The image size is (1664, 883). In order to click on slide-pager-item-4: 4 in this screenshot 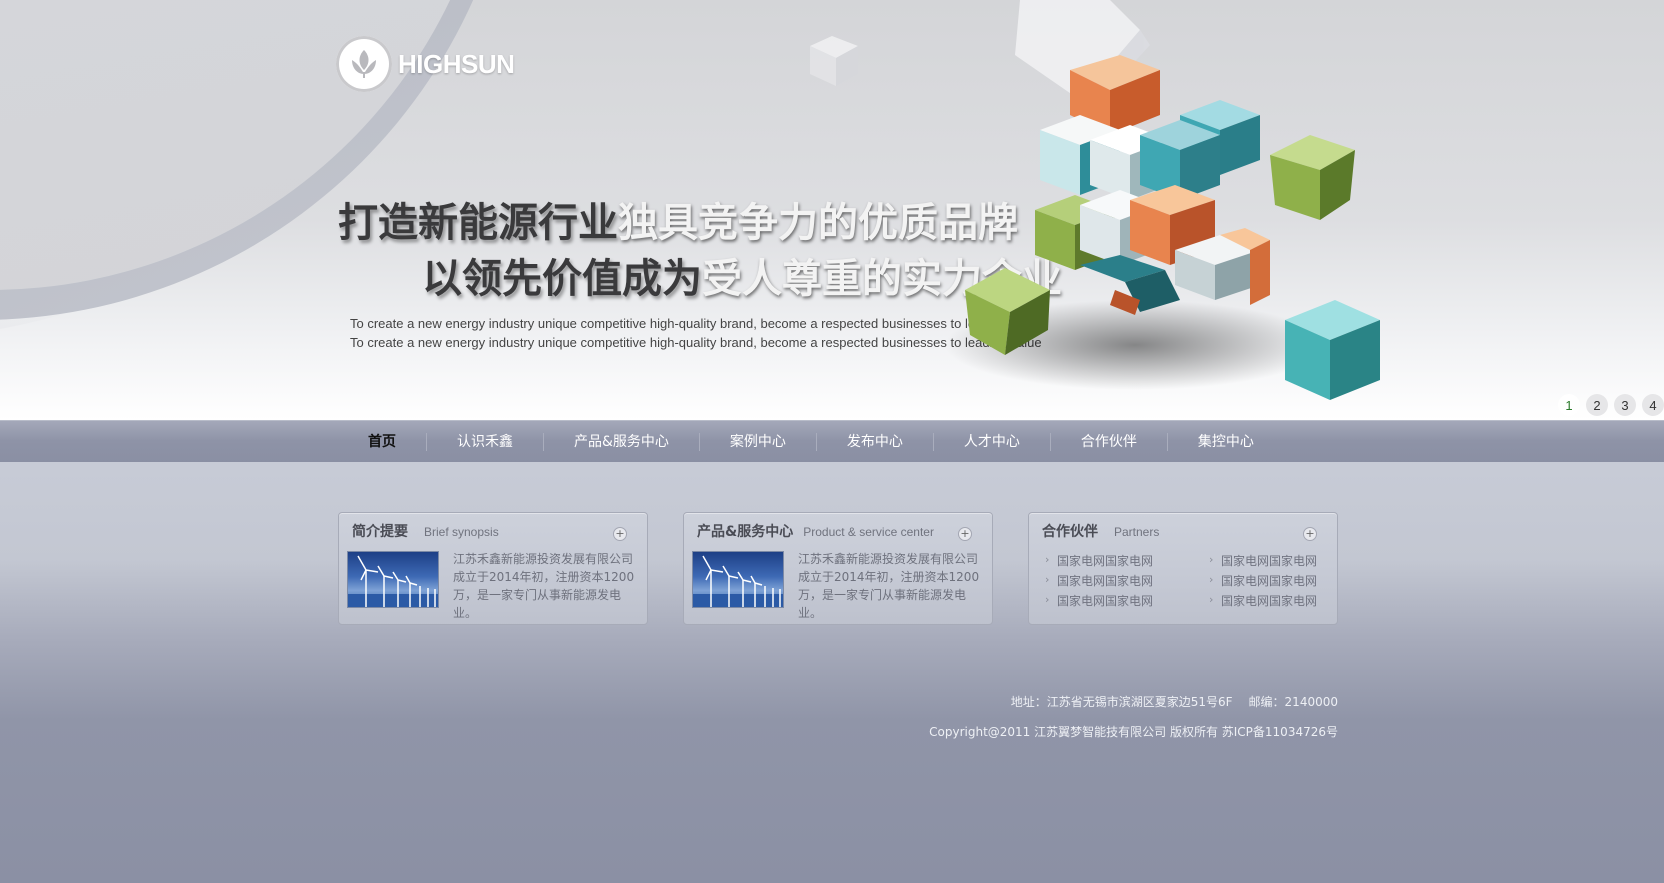, I will do `click(1653, 405)`.